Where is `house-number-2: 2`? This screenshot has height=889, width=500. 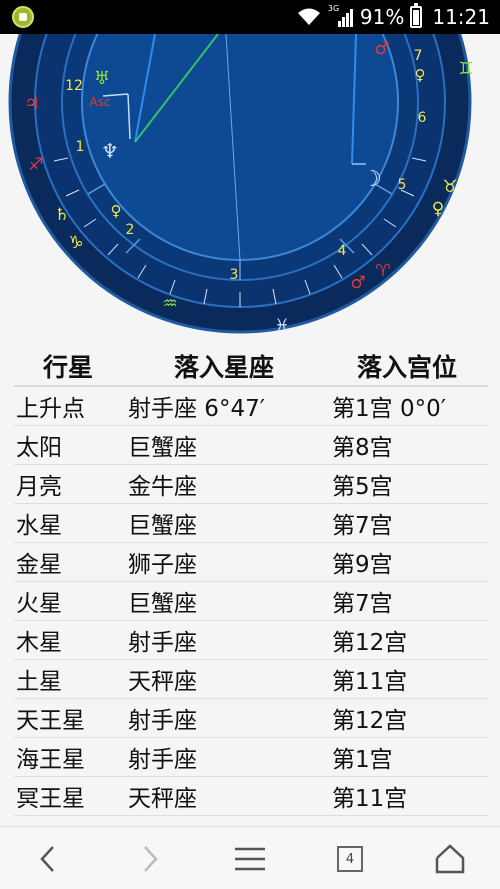
house-number-2: 2 is located at coordinates (130, 230).